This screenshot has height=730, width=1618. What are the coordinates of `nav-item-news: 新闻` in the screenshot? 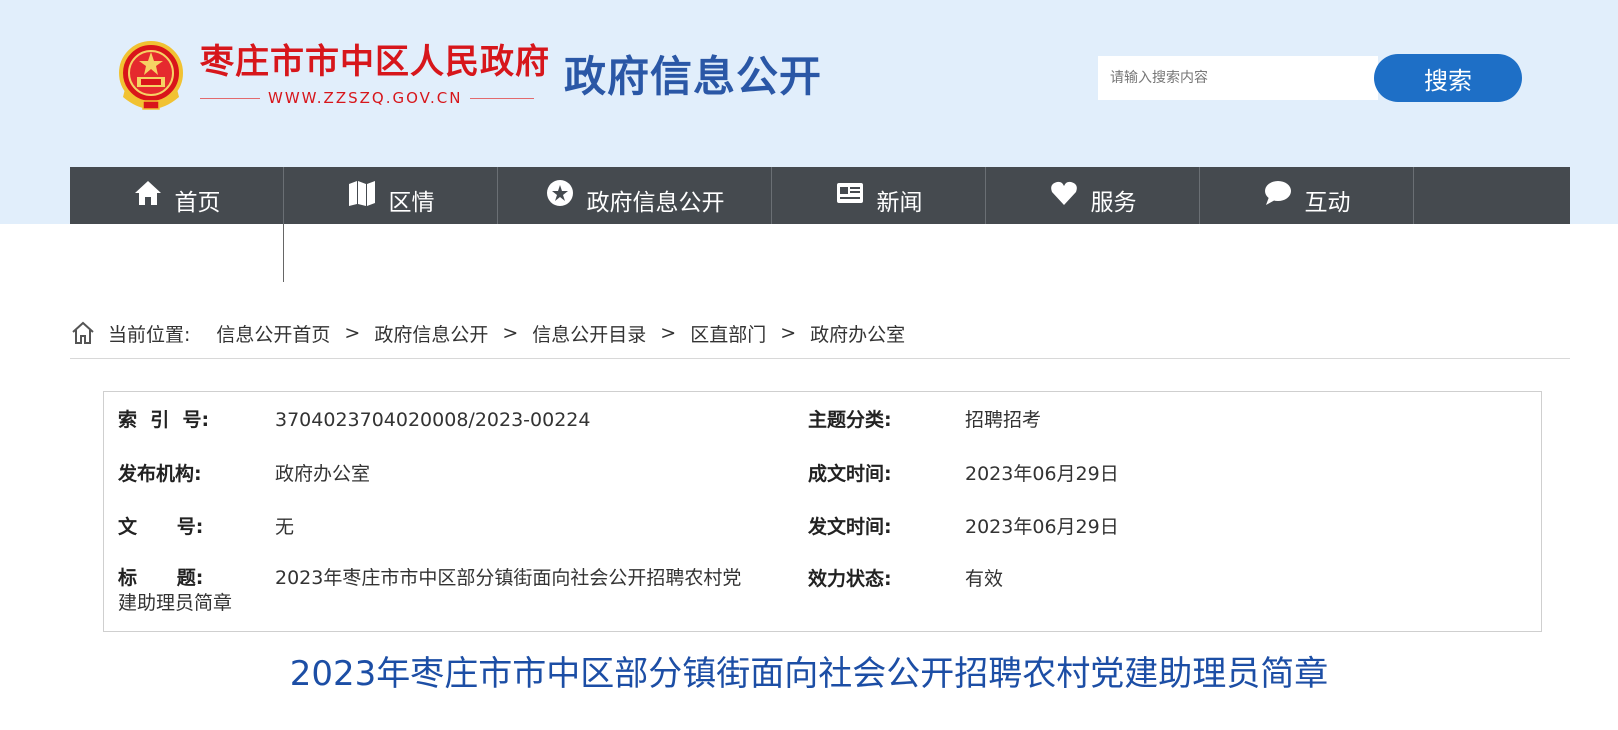 It's located at (879, 195).